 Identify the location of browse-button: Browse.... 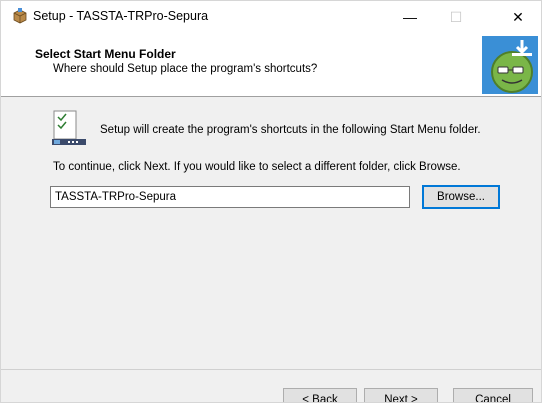
(461, 197).